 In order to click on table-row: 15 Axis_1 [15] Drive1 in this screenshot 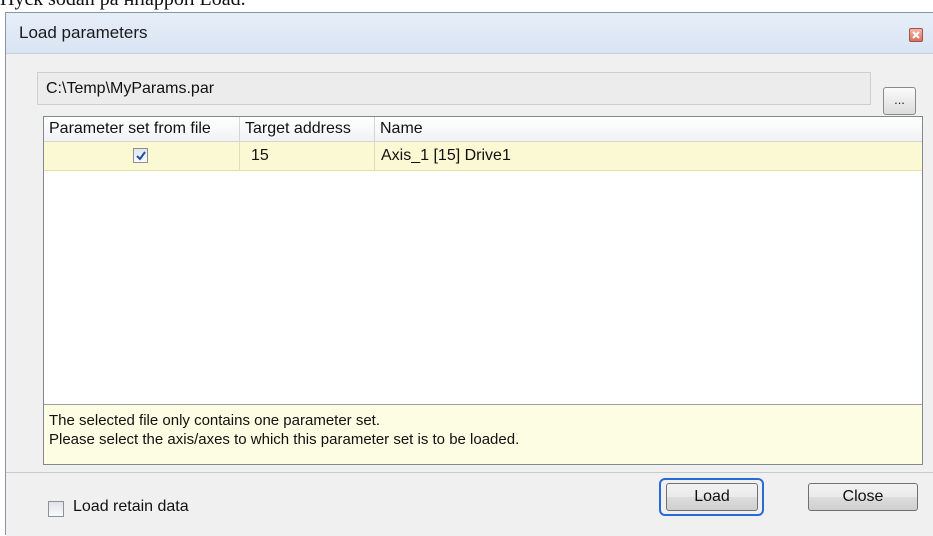, I will do `click(483, 156)`.